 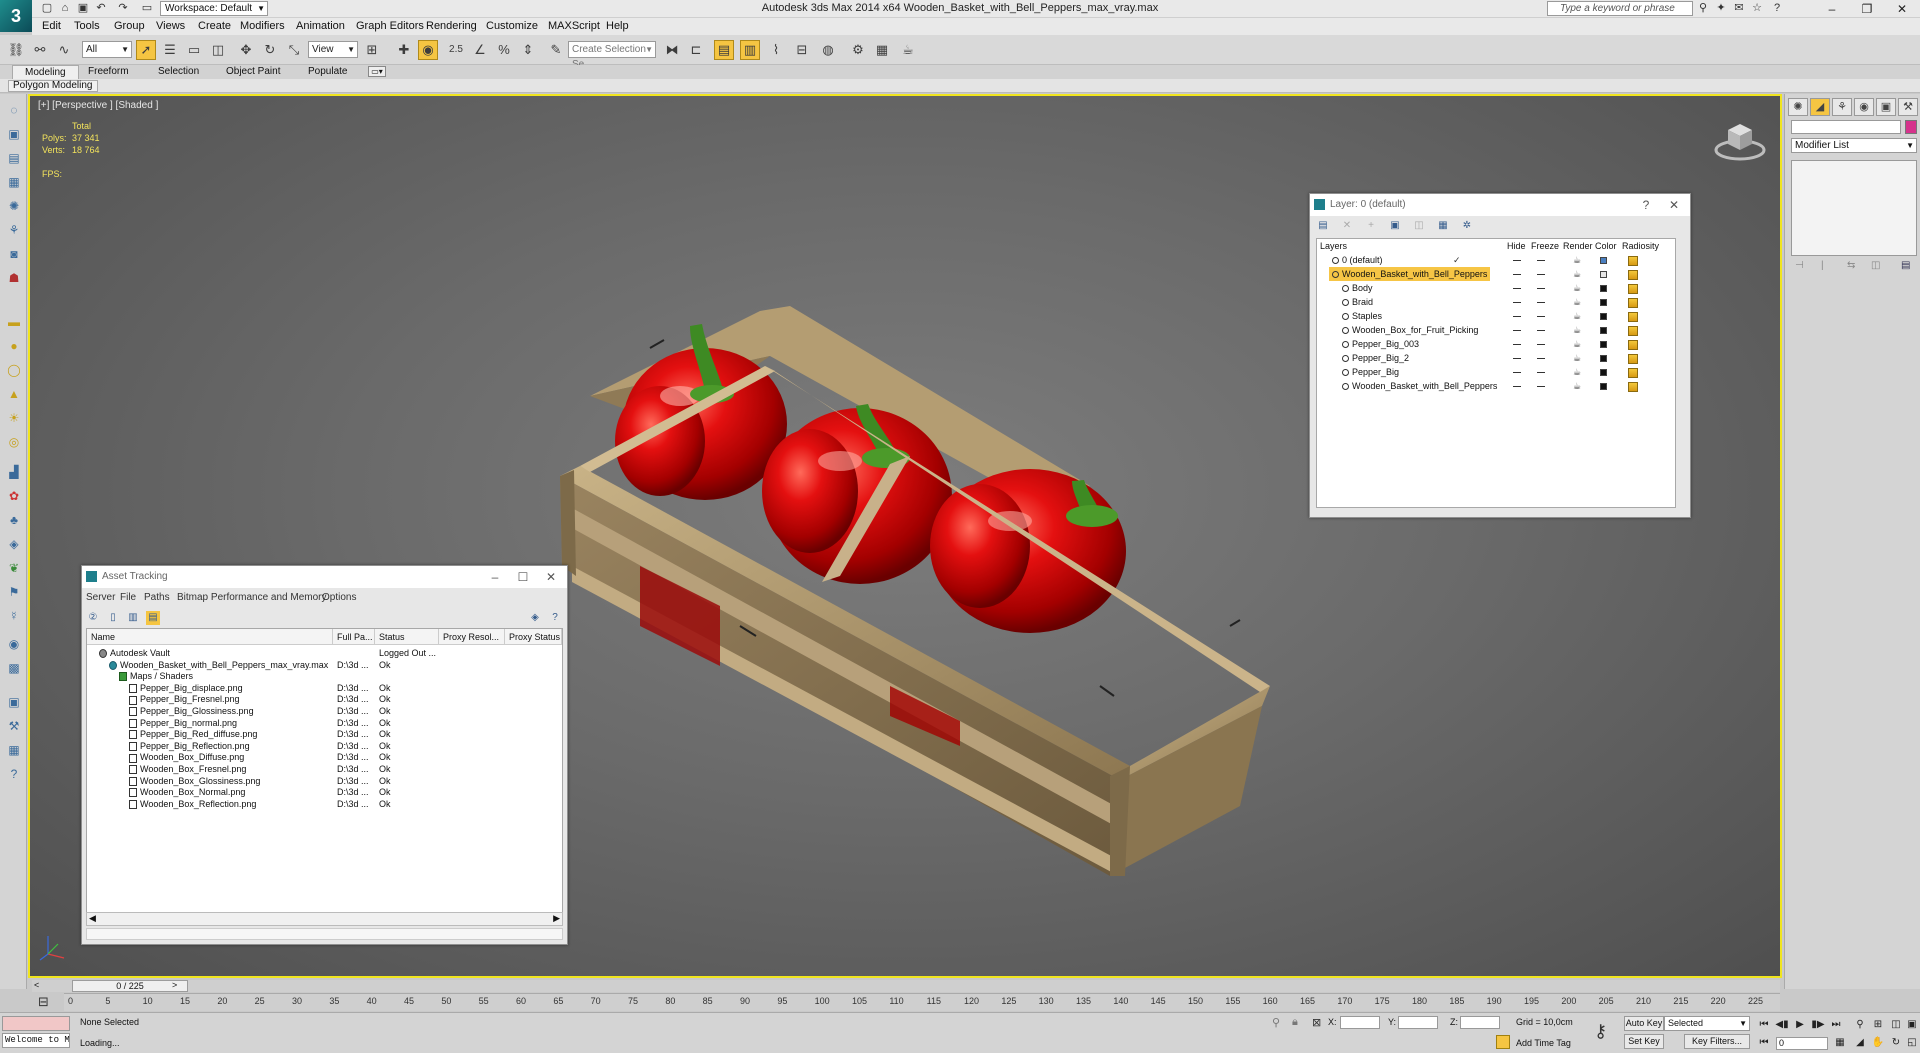 What do you see at coordinates (210, 637) in the screenshot?
I see `column-header-name: Name` at bounding box center [210, 637].